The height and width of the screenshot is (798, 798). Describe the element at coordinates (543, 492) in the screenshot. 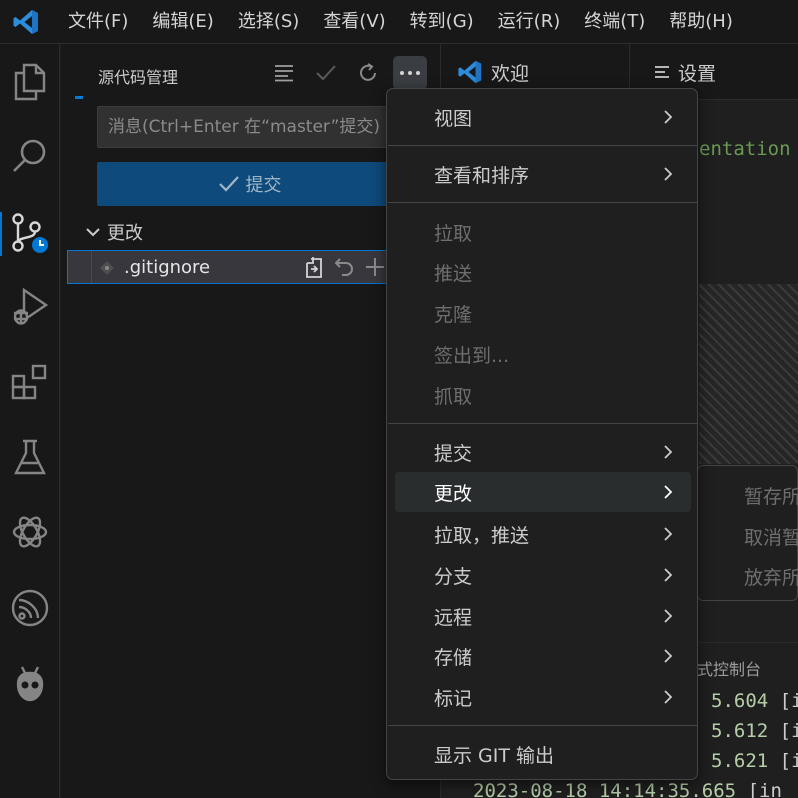

I see `menu-item-changes: 更改` at that location.